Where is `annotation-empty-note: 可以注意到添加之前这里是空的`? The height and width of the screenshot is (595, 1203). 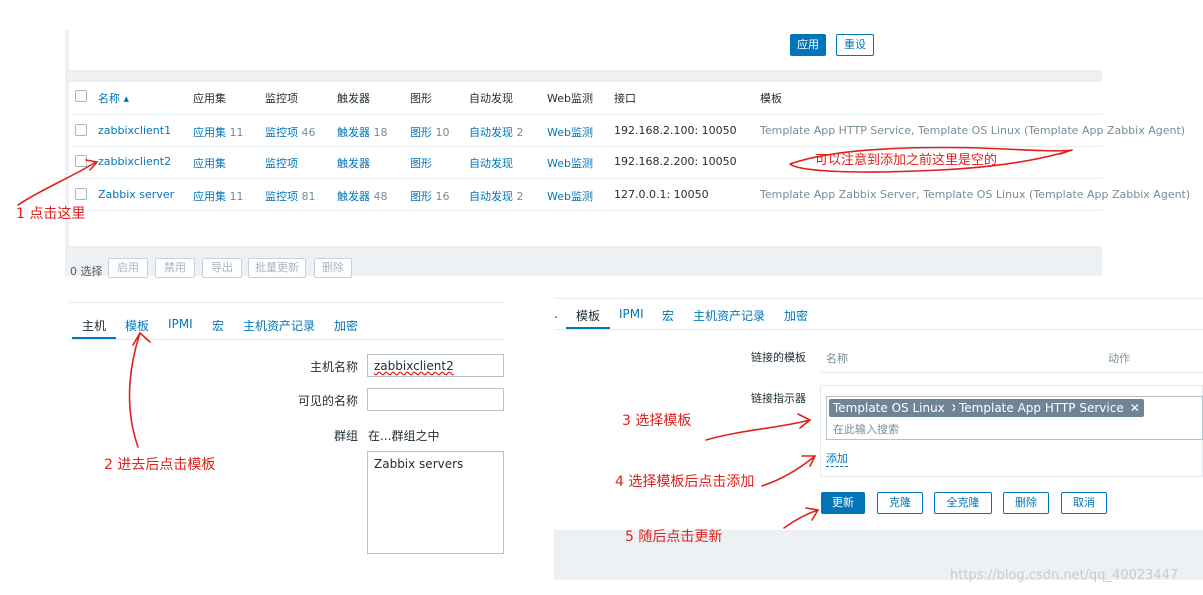
annotation-empty-note: 可以注意到添加之前这里是空的 is located at coordinates (906, 160).